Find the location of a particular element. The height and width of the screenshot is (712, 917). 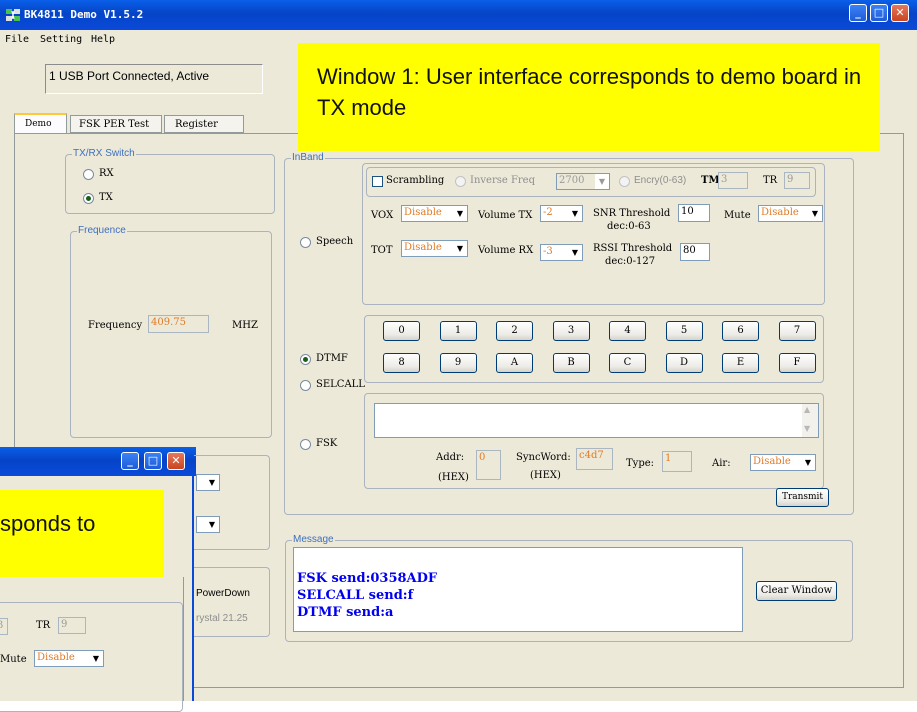

volume-tx-value: -2 is located at coordinates (548, 212).